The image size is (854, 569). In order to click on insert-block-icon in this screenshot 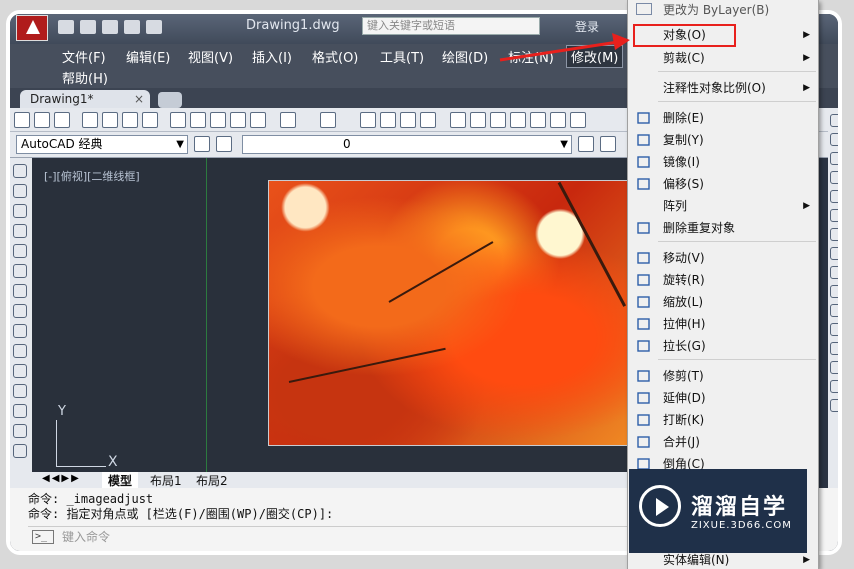, I will do `click(20, 391)`.